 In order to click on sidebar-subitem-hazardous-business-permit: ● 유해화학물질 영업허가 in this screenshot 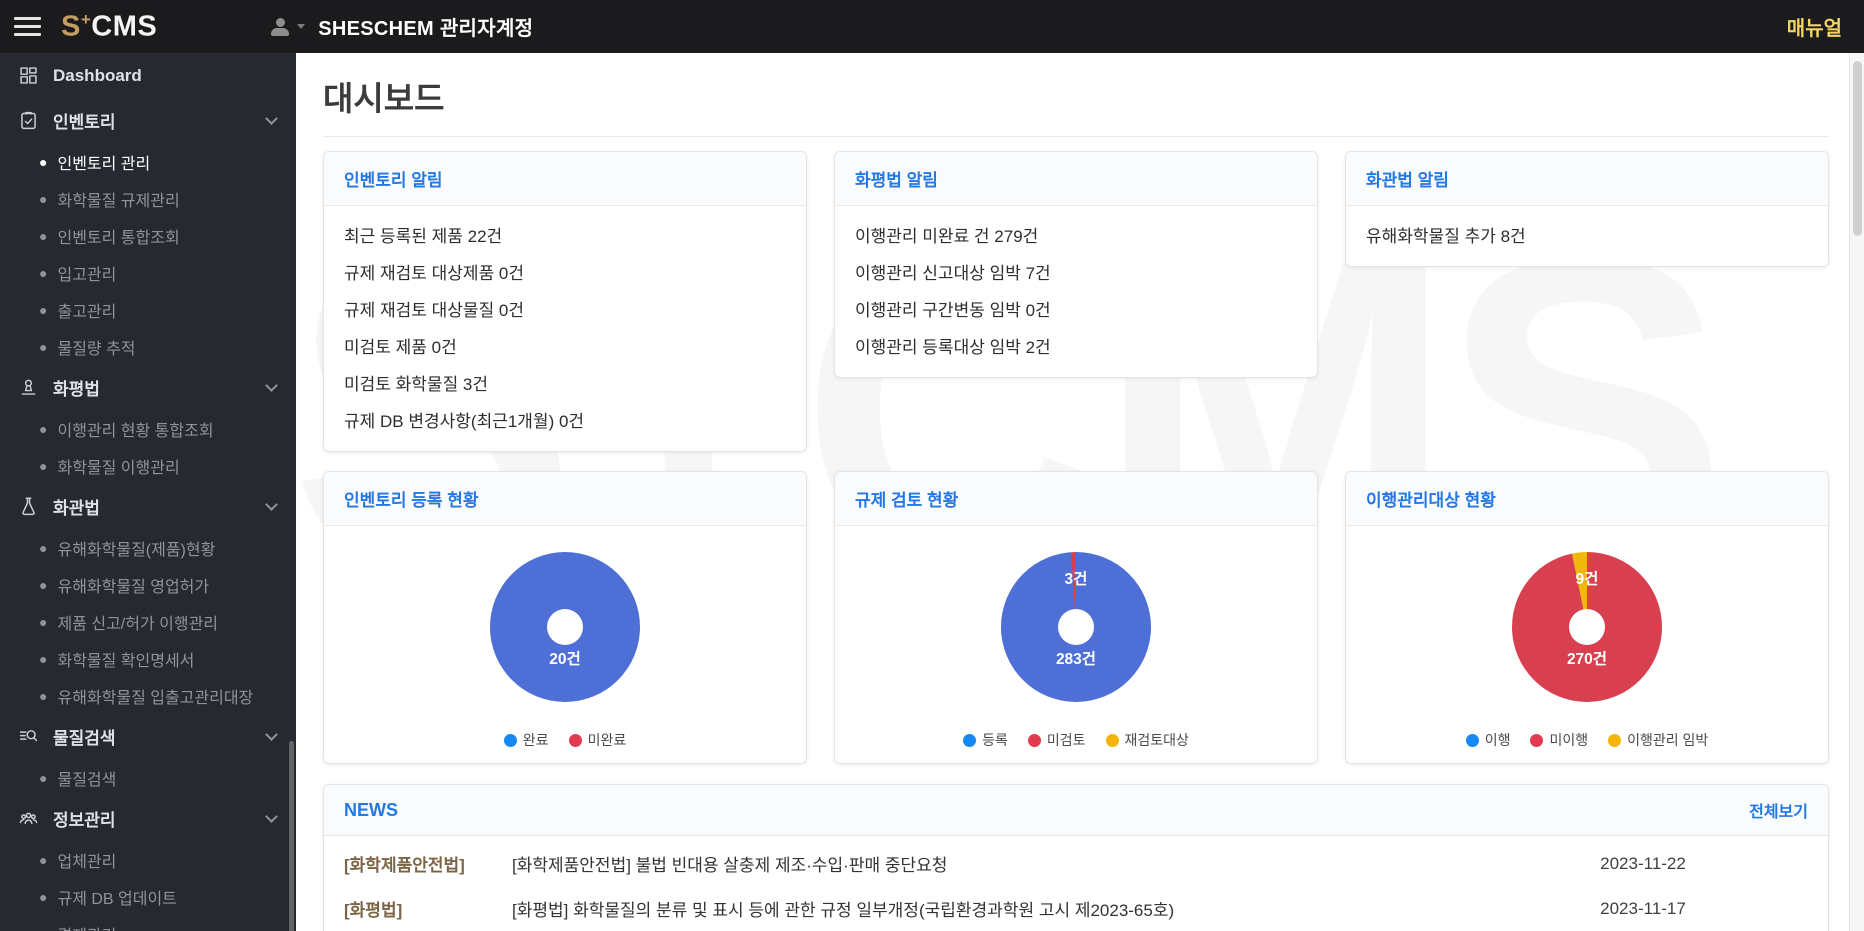, I will do `click(148, 584)`.